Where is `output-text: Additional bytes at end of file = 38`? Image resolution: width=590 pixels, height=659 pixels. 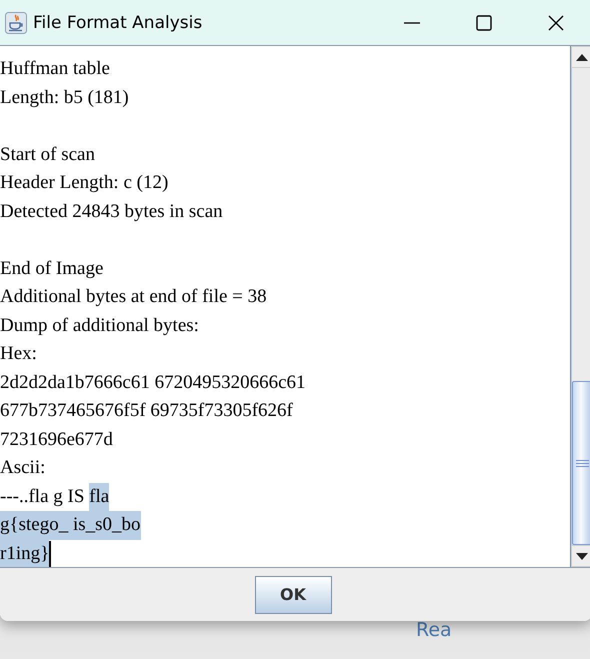
output-text: Additional bytes at end of file = 38 is located at coordinates (133, 297).